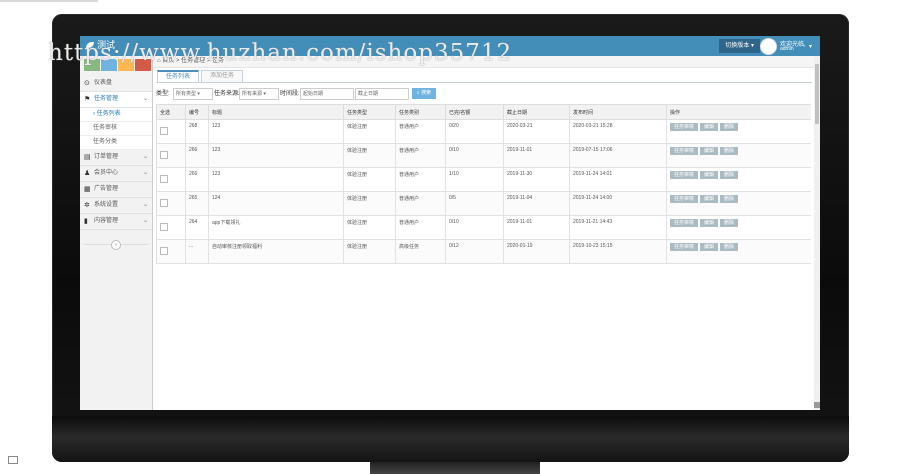  Describe the element at coordinates (455, 468) in the screenshot. I see `monitor-stand` at that location.